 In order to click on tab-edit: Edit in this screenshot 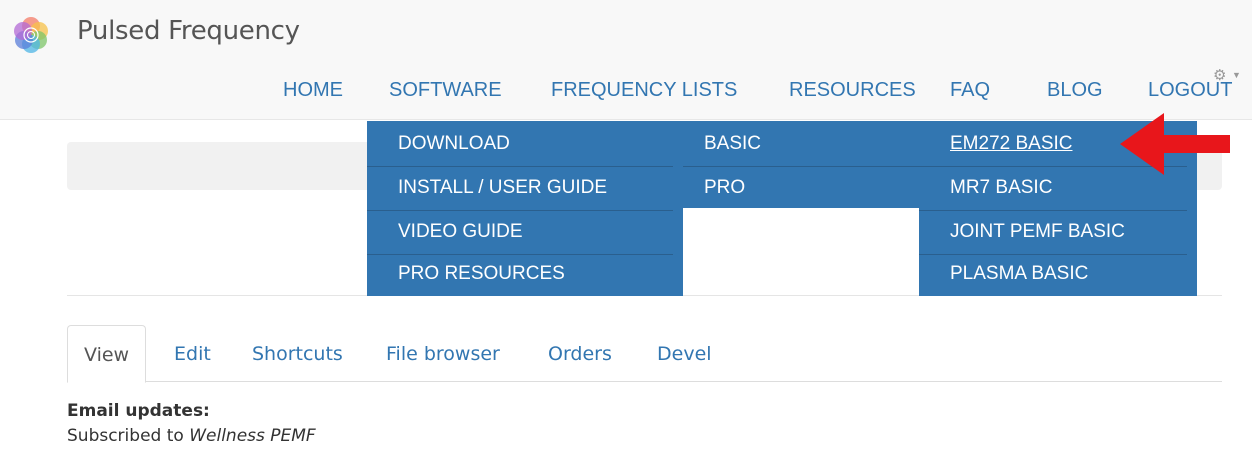, I will do `click(192, 353)`.